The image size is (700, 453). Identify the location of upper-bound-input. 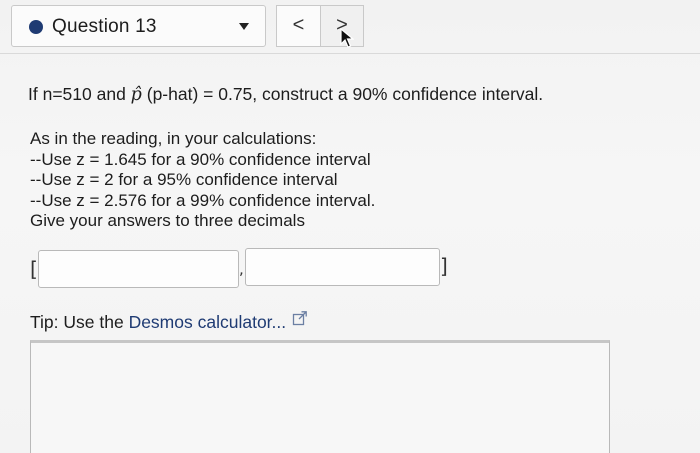
(342, 267).